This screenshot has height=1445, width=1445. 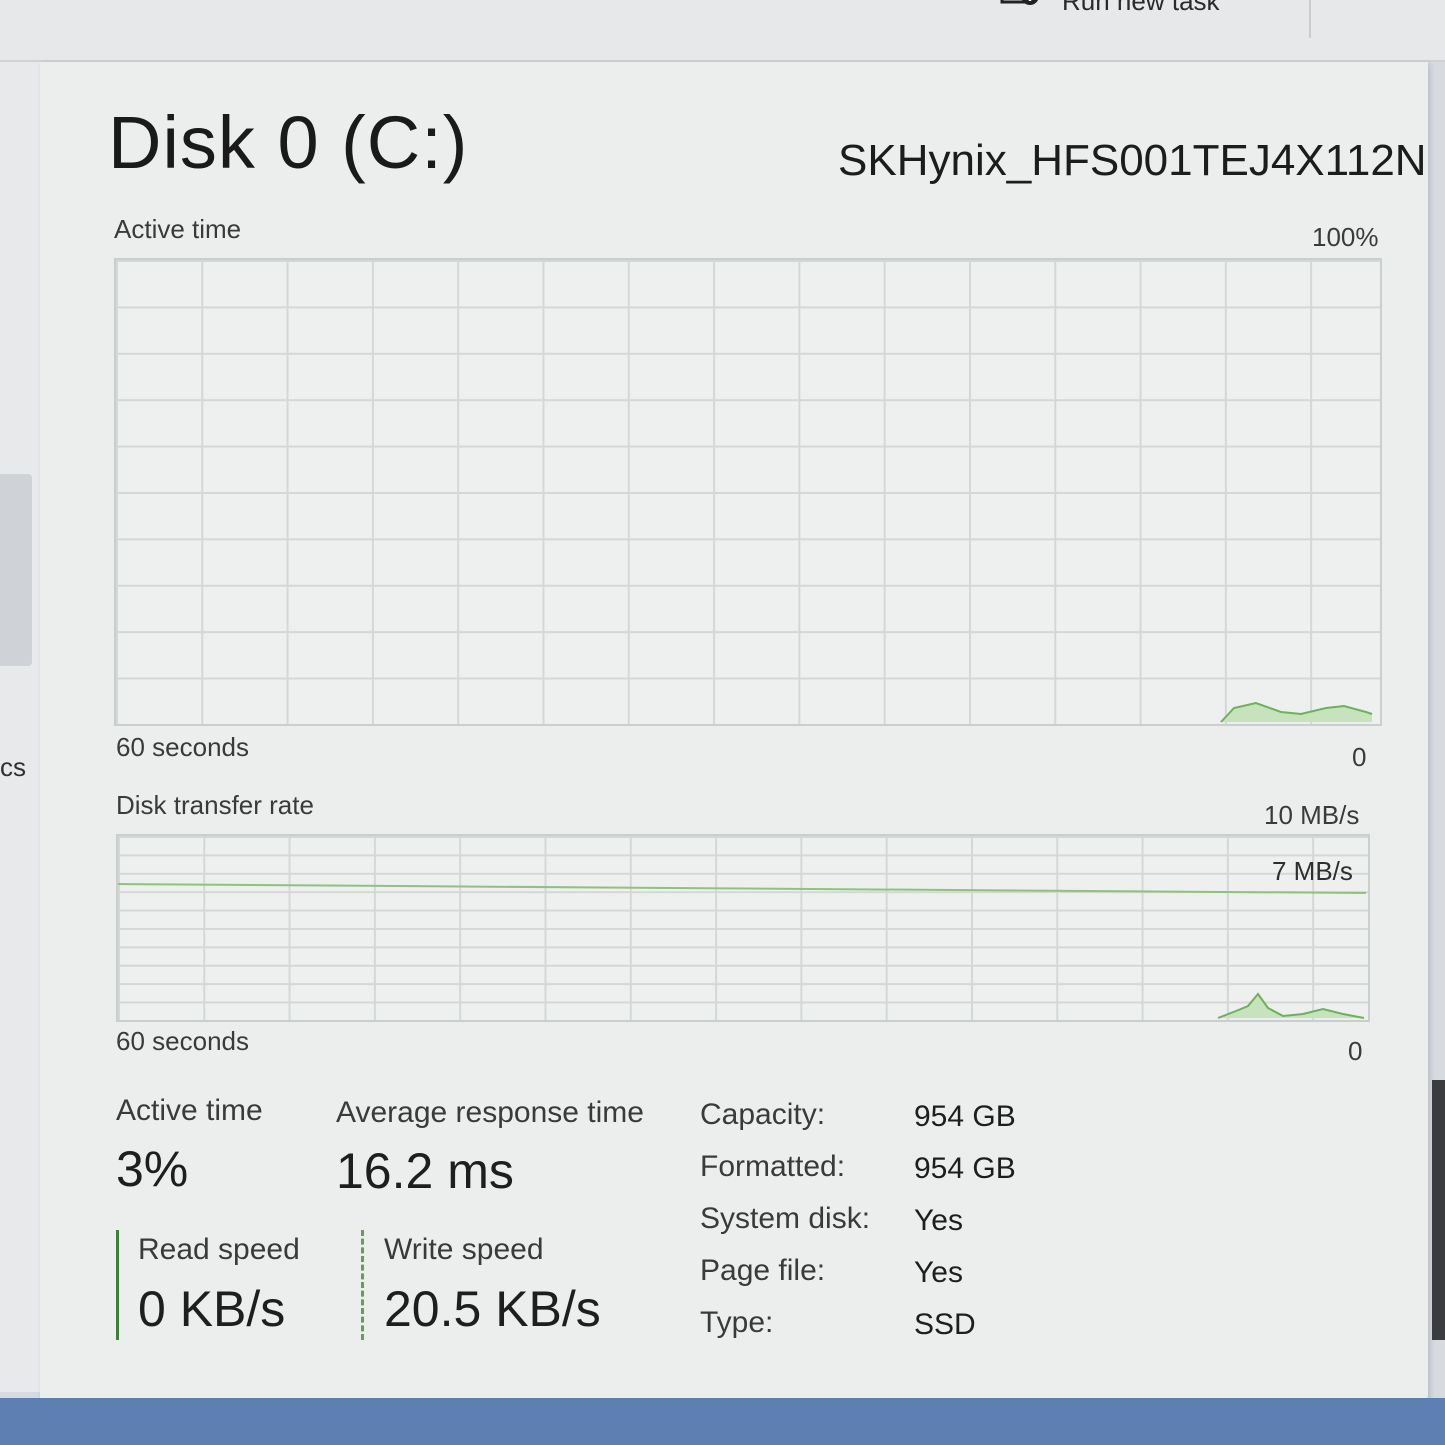 I want to click on active-time-max-label: 100%, so click(x=1345, y=237).